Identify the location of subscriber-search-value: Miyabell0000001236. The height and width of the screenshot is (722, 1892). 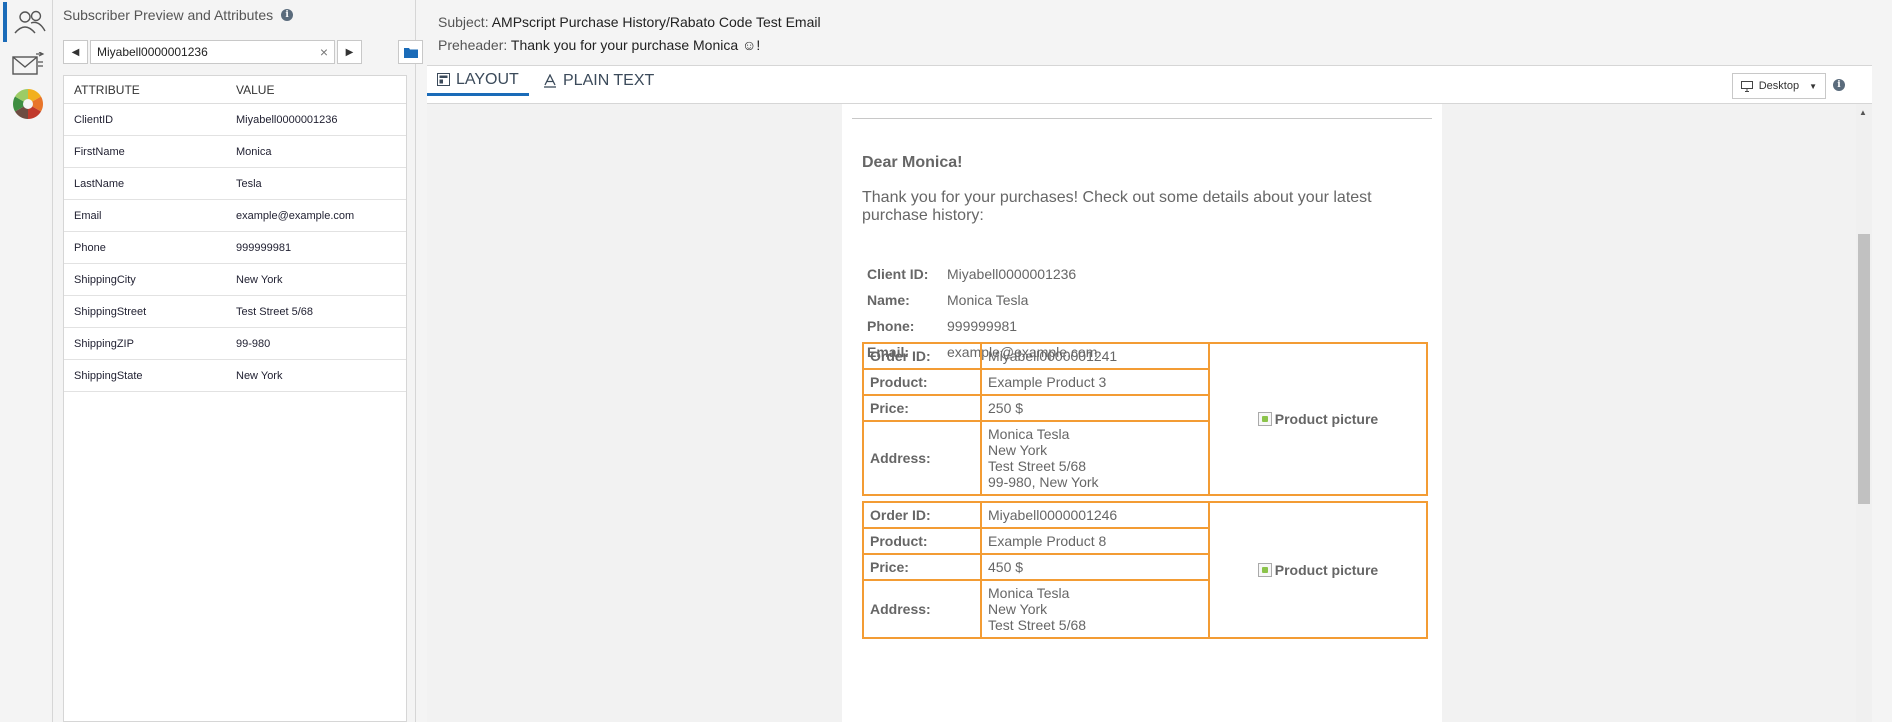
(152, 52).